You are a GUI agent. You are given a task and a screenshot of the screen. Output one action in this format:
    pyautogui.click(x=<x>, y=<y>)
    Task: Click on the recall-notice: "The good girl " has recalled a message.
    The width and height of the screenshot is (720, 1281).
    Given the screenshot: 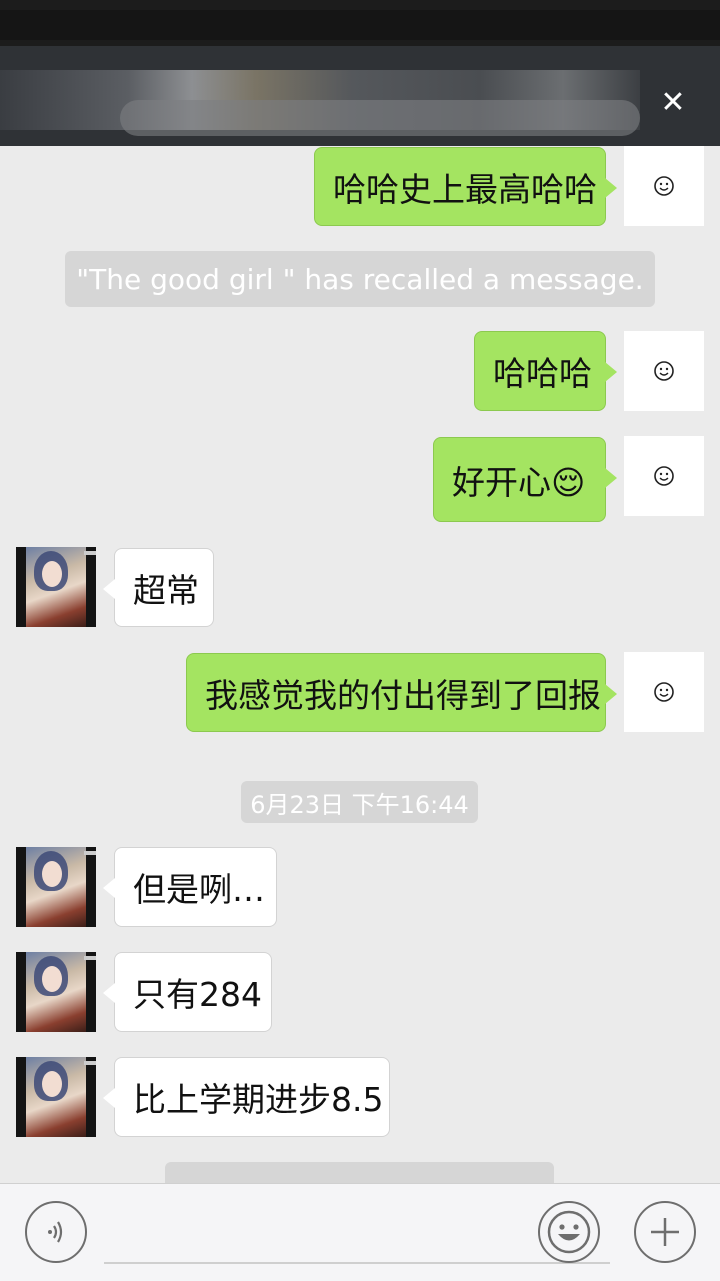 What is the action you would take?
    pyautogui.click(x=360, y=279)
    